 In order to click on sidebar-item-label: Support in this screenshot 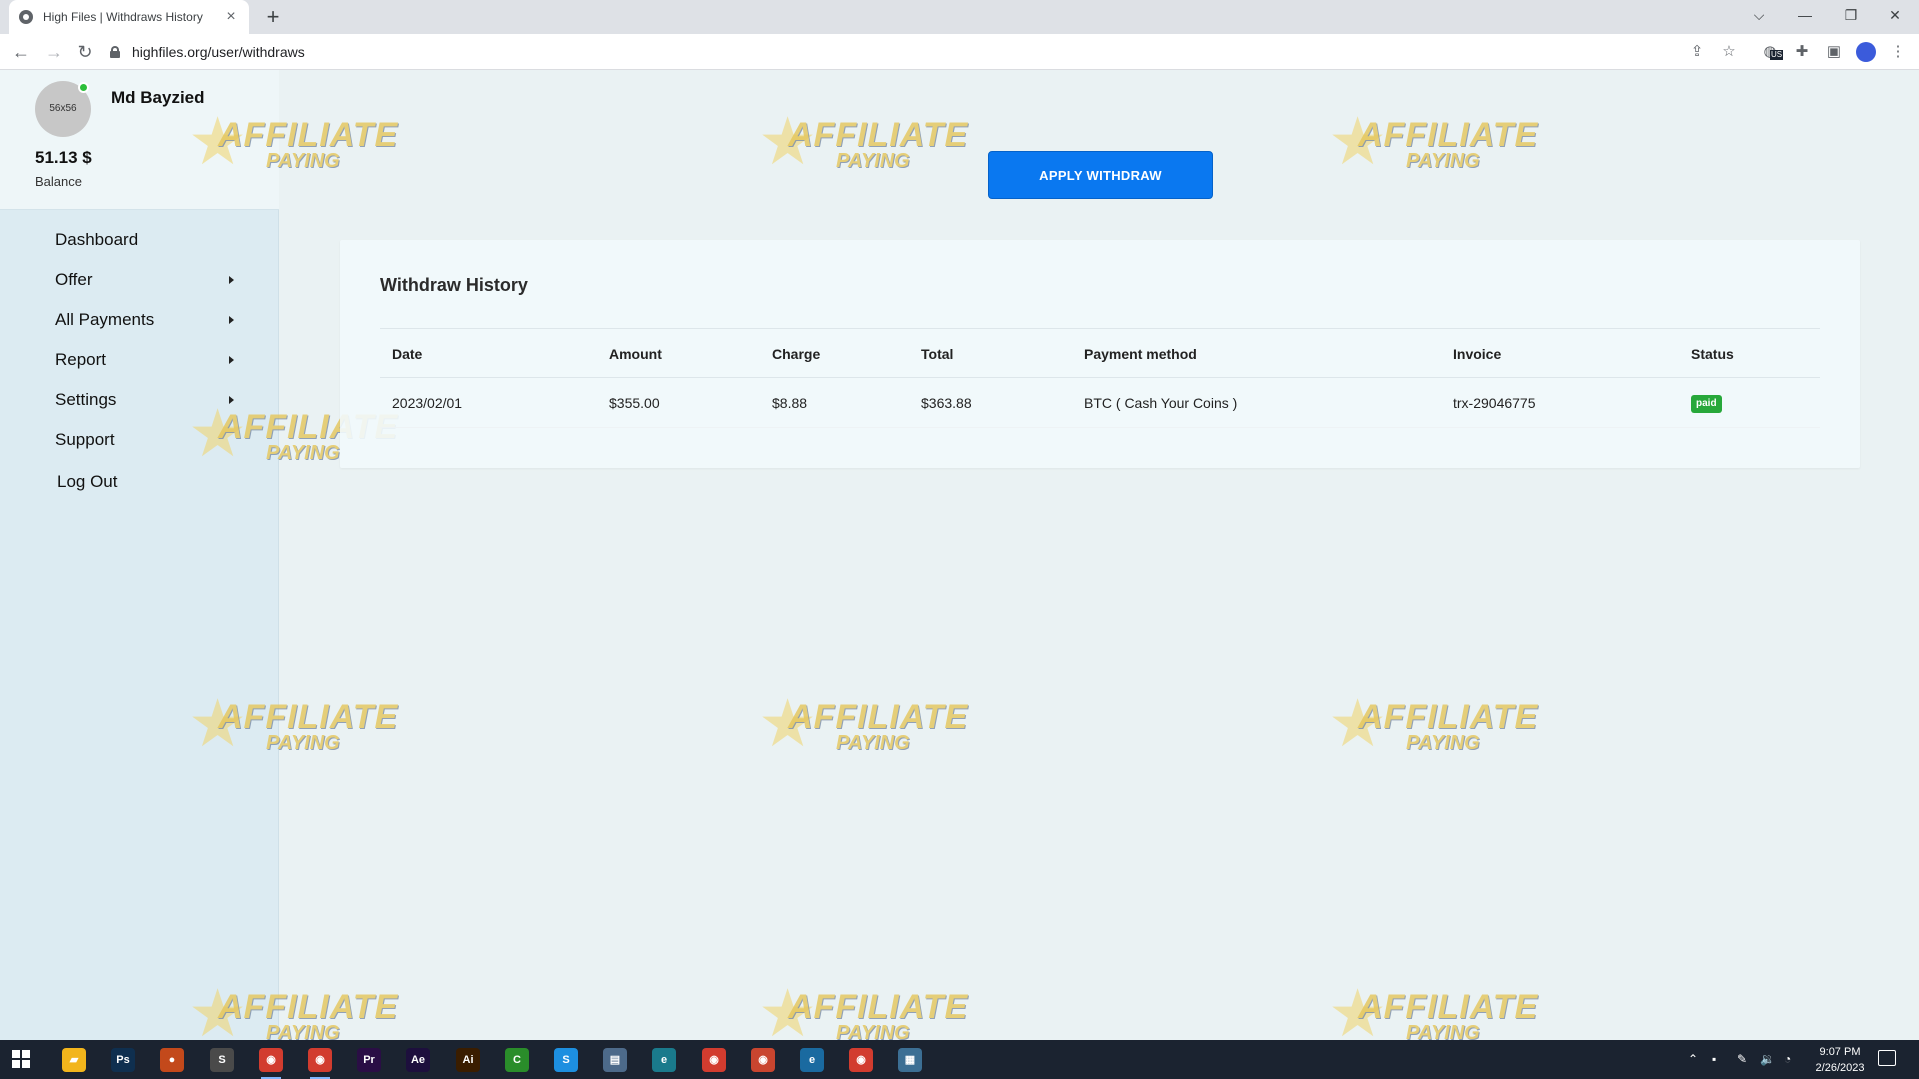, I will do `click(85, 439)`.